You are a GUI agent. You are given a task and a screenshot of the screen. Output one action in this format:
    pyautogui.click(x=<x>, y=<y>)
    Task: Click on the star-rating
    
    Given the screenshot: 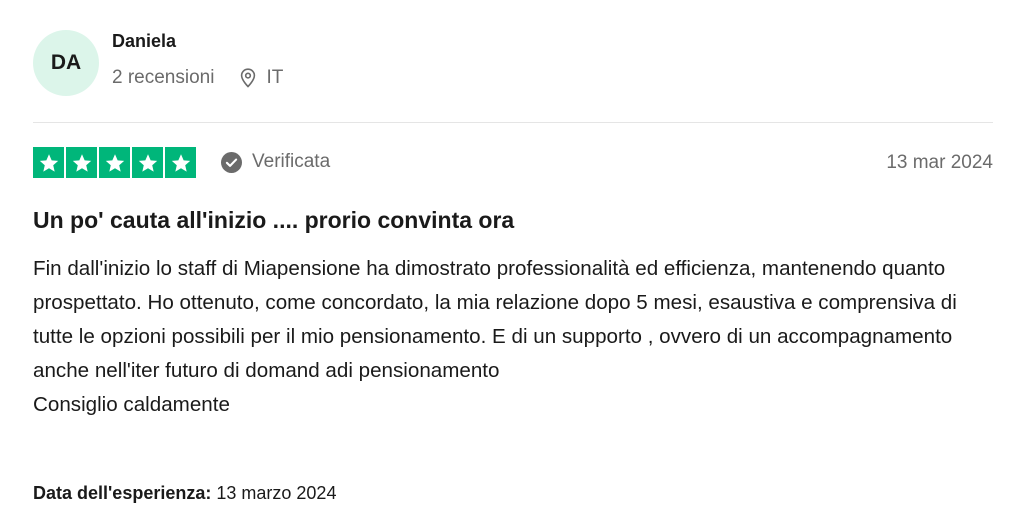 What is the action you would take?
    pyautogui.click(x=114, y=162)
    